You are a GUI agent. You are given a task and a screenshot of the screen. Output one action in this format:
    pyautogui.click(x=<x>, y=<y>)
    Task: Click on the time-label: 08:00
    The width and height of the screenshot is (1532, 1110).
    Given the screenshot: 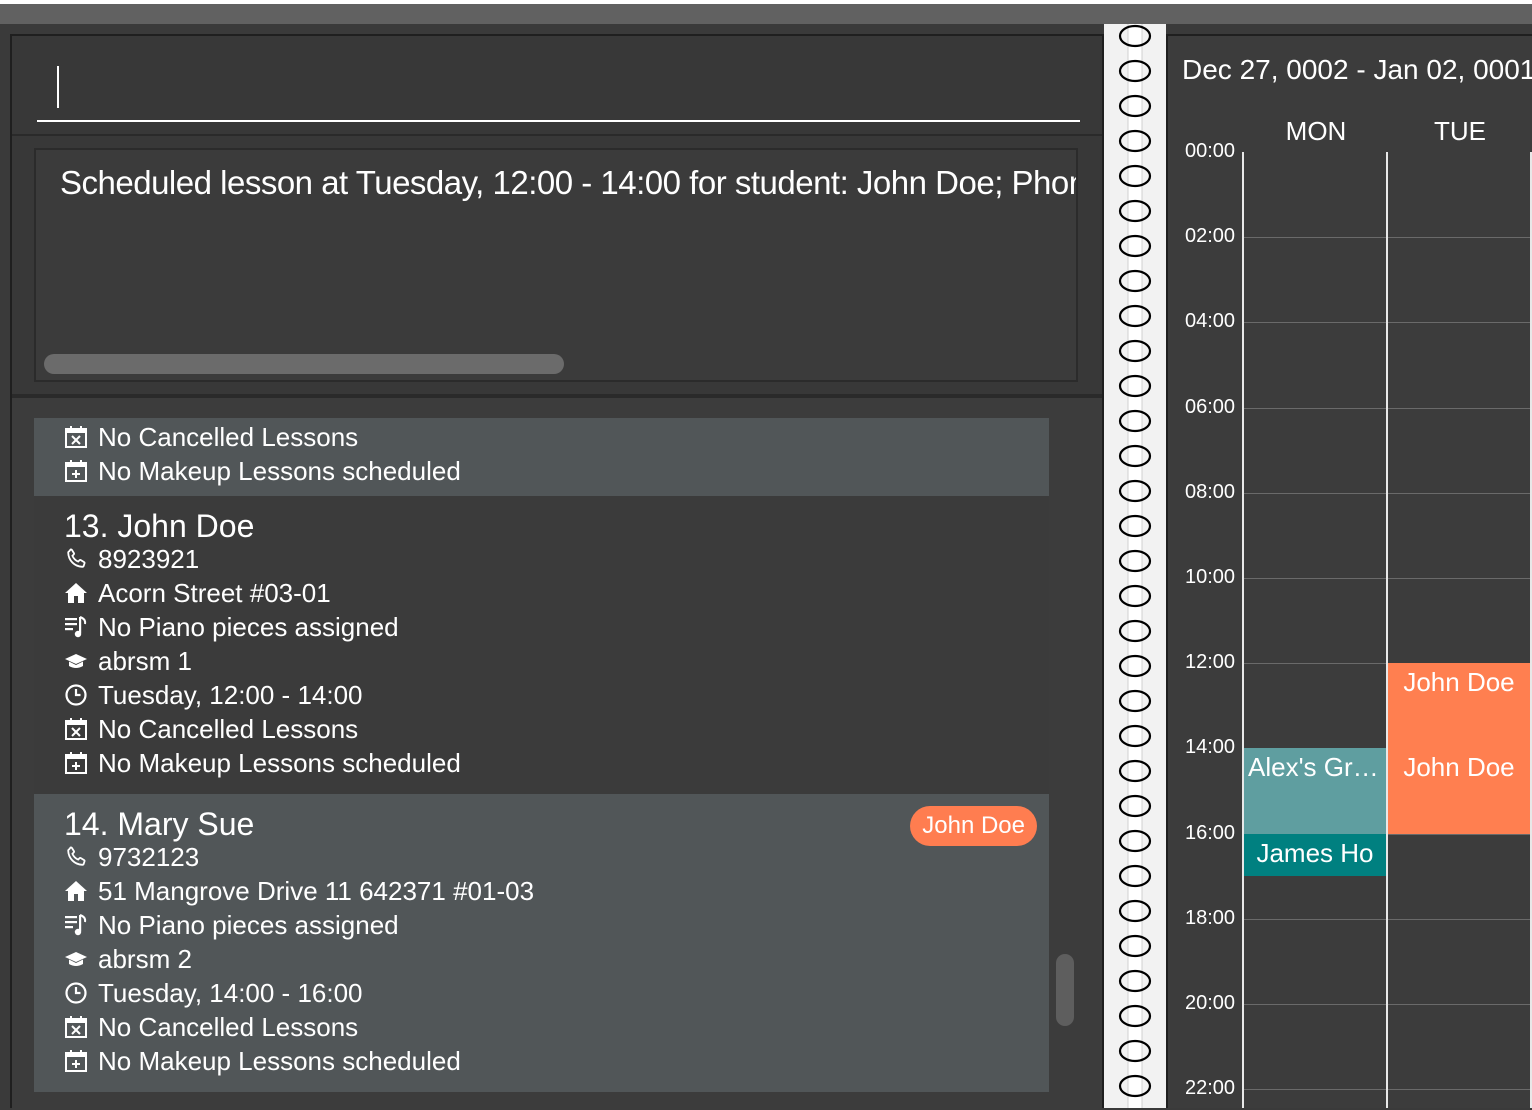 What is the action you would take?
    pyautogui.click(x=1210, y=491)
    